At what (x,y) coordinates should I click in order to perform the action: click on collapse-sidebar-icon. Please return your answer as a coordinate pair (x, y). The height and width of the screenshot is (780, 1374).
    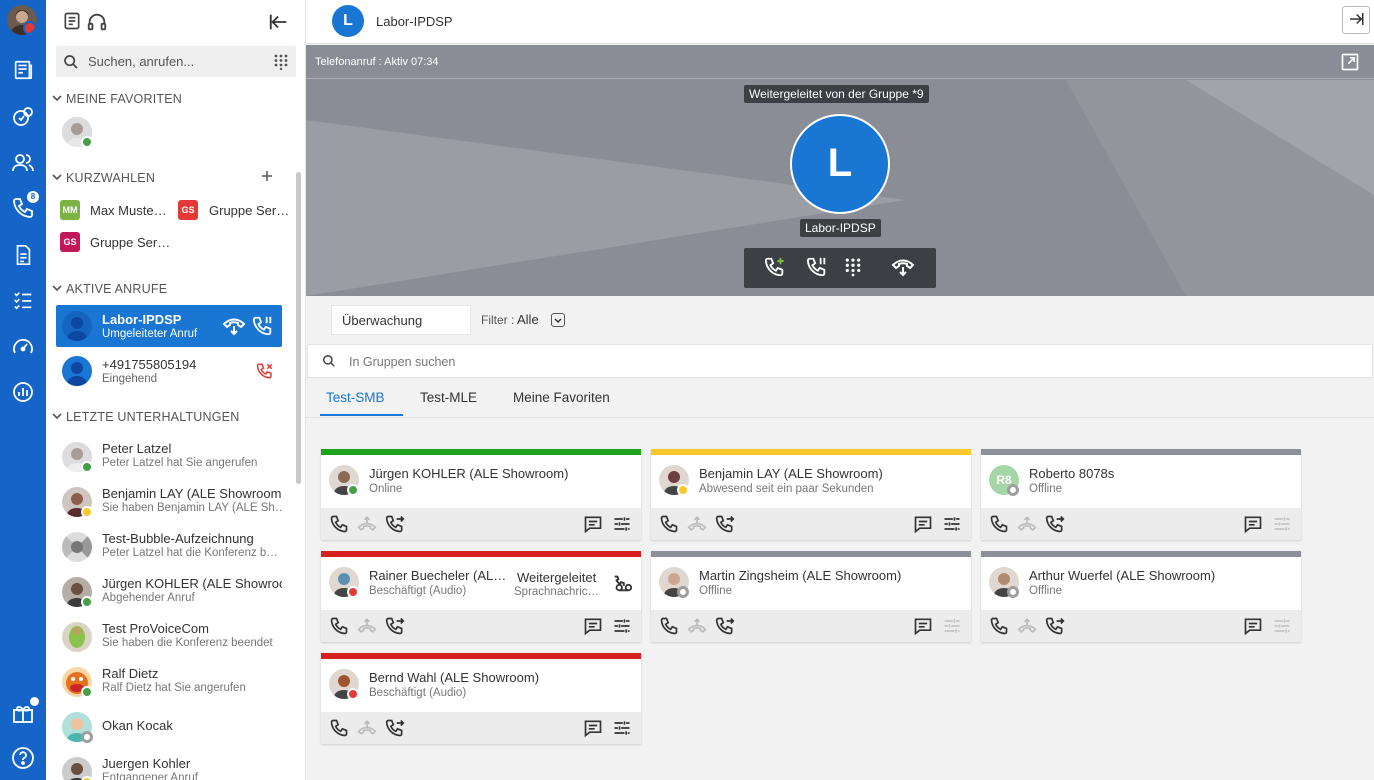
    Looking at the image, I should click on (279, 23).